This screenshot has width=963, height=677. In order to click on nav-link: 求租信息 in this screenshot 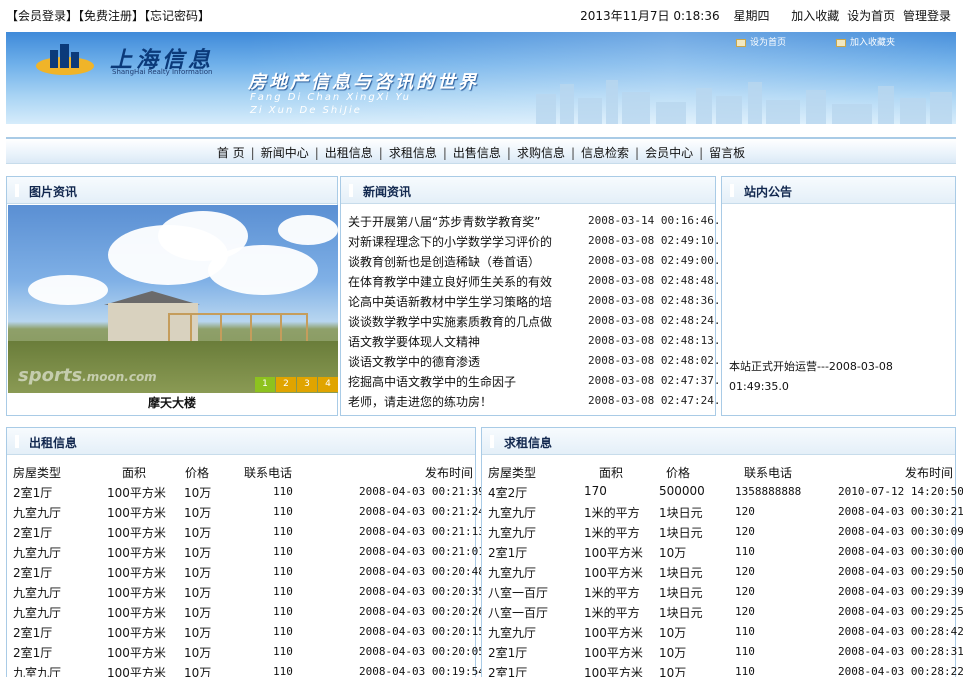, I will do `click(413, 153)`.